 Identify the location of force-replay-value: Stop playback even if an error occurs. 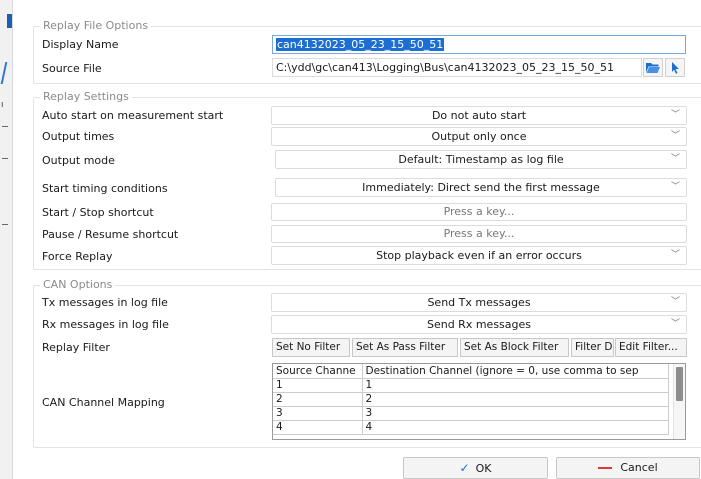
(479, 255).